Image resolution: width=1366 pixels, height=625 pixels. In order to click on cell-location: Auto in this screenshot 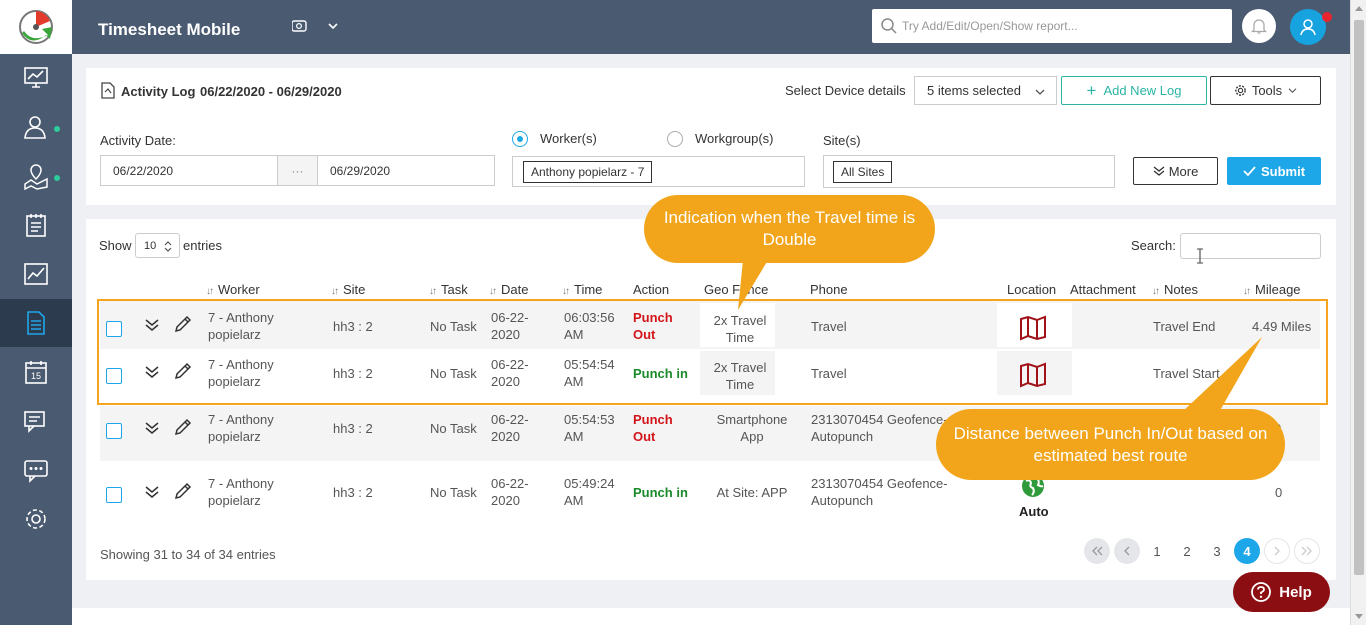, I will do `click(1034, 511)`.